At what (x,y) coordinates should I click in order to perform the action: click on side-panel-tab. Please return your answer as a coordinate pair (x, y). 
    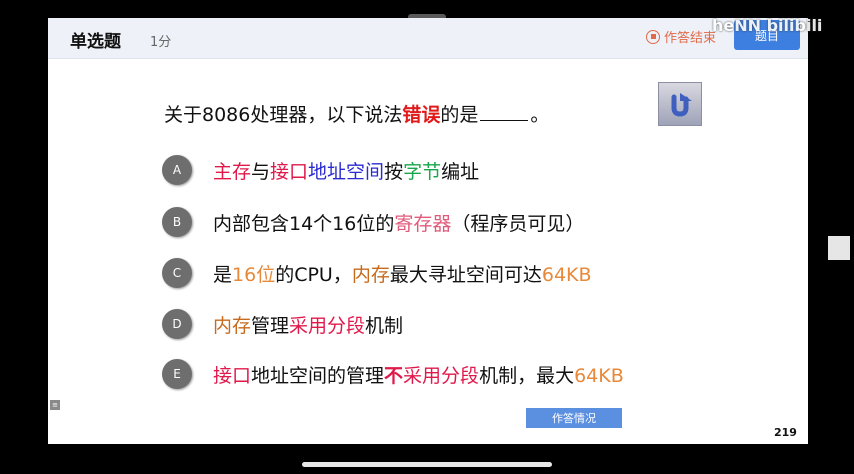
    Looking at the image, I should click on (839, 248).